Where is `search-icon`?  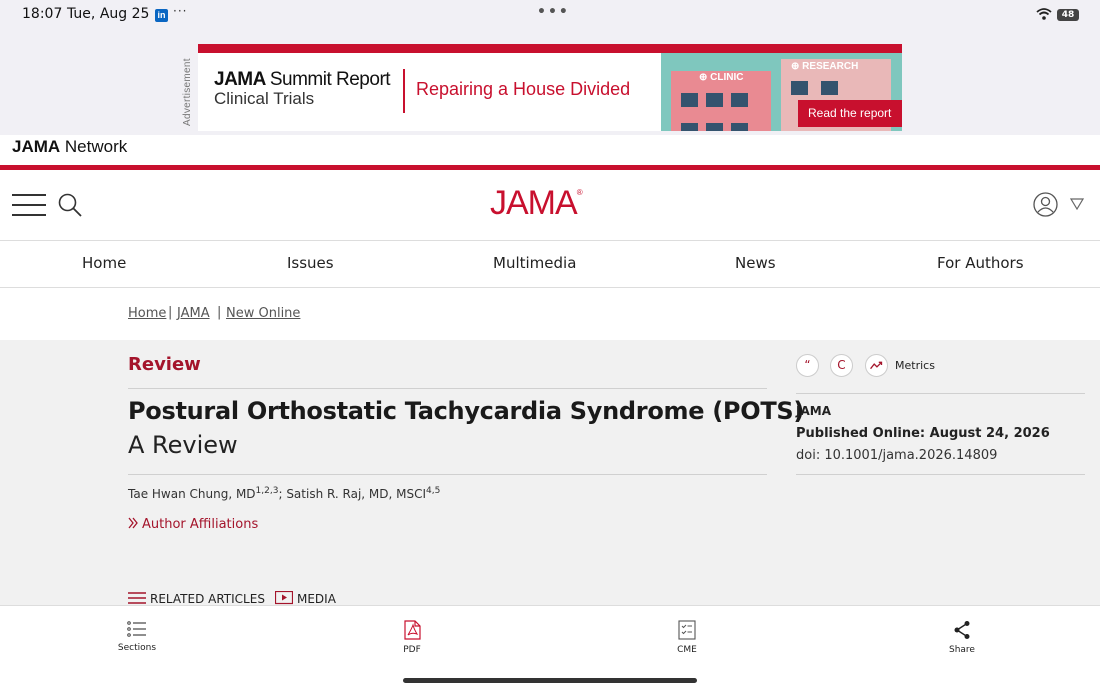 search-icon is located at coordinates (70, 205).